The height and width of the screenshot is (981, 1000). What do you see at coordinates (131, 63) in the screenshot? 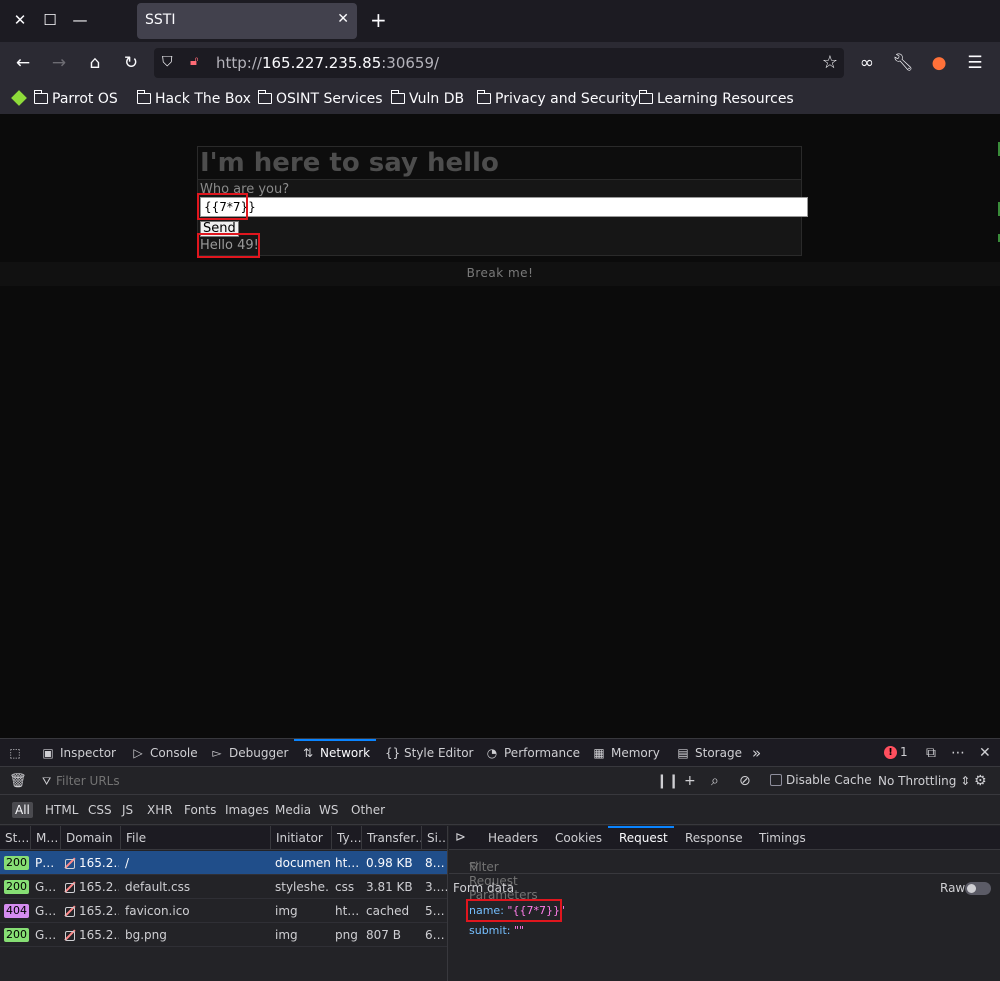
I see `reload-icon: ↻` at bounding box center [131, 63].